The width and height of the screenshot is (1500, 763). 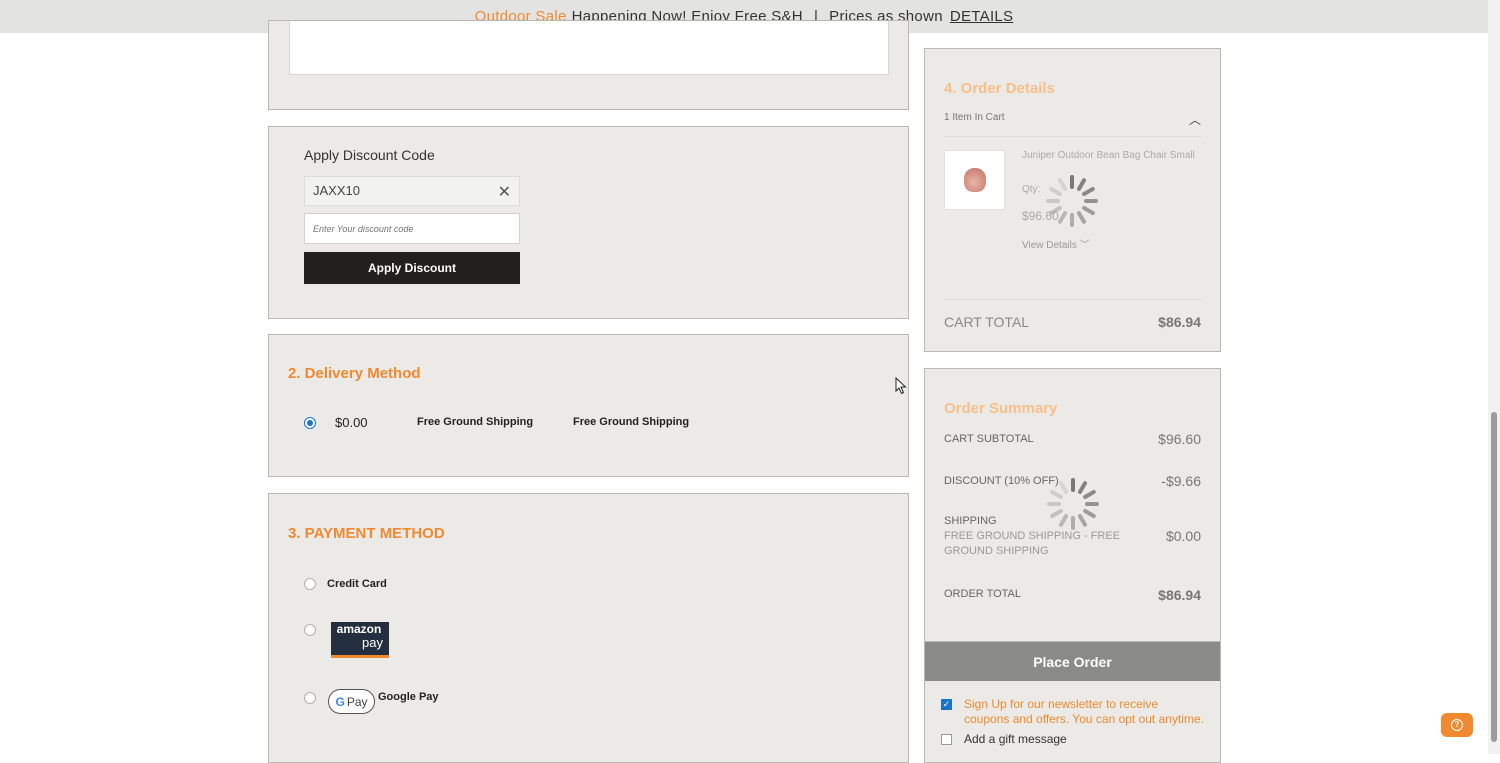 What do you see at coordinates (310, 630) in the screenshot?
I see `amazon-pay-radio` at bounding box center [310, 630].